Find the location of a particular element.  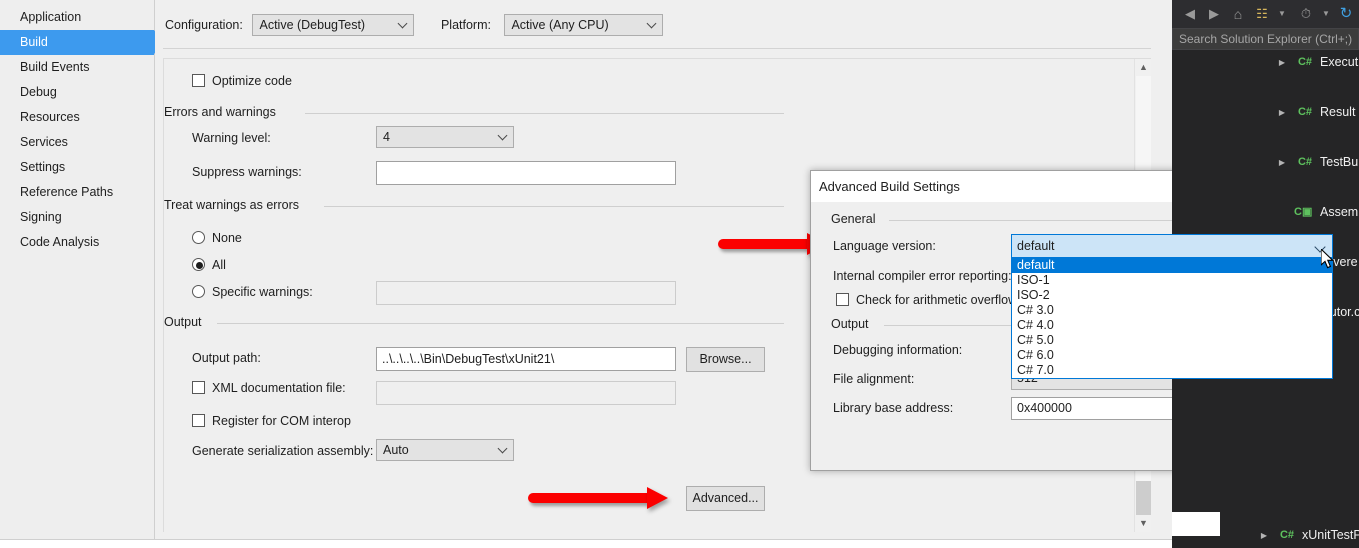

assembly-info-icon: C▣ is located at coordinates (1303, 212).